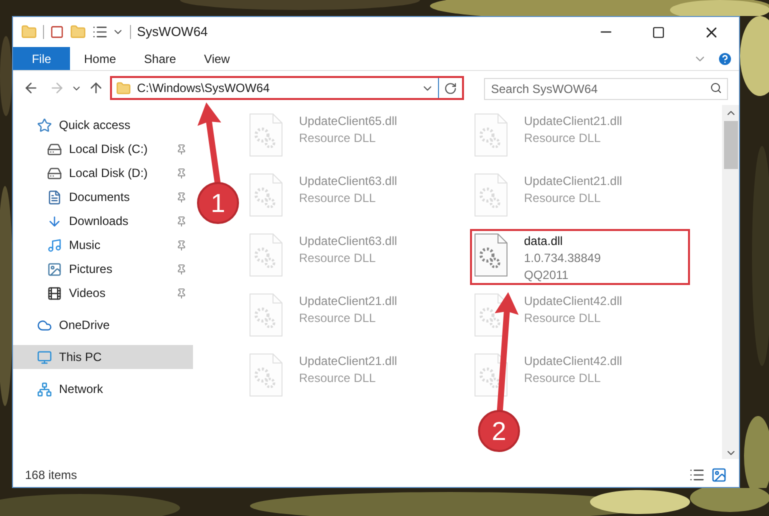 The height and width of the screenshot is (516, 769). I want to click on nav-item: Pictures, so click(103, 269).